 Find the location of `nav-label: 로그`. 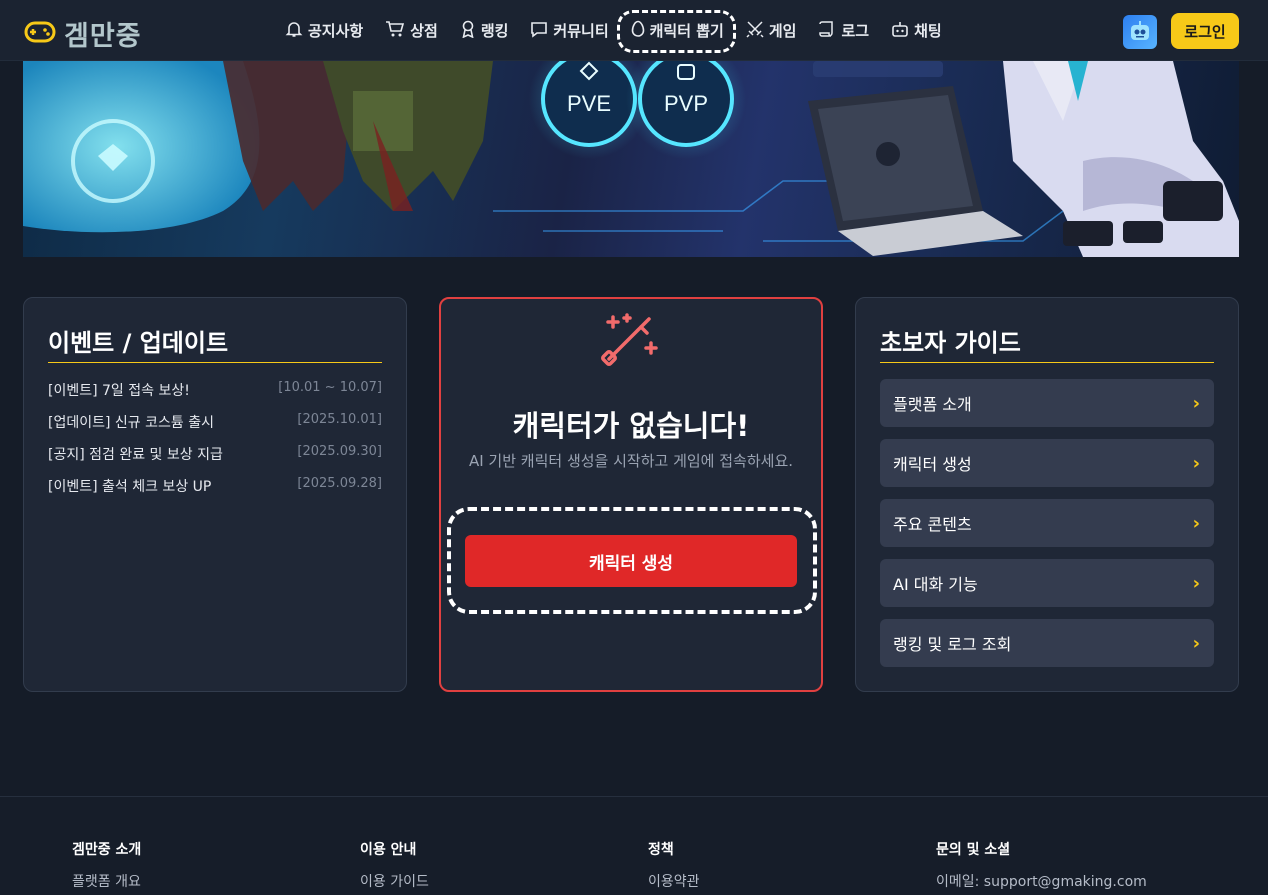

nav-label: 로그 is located at coordinates (855, 31).